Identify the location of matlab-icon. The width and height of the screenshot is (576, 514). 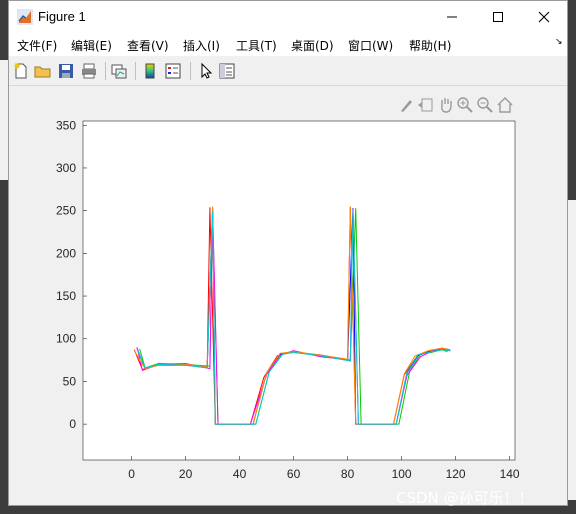
(25, 17).